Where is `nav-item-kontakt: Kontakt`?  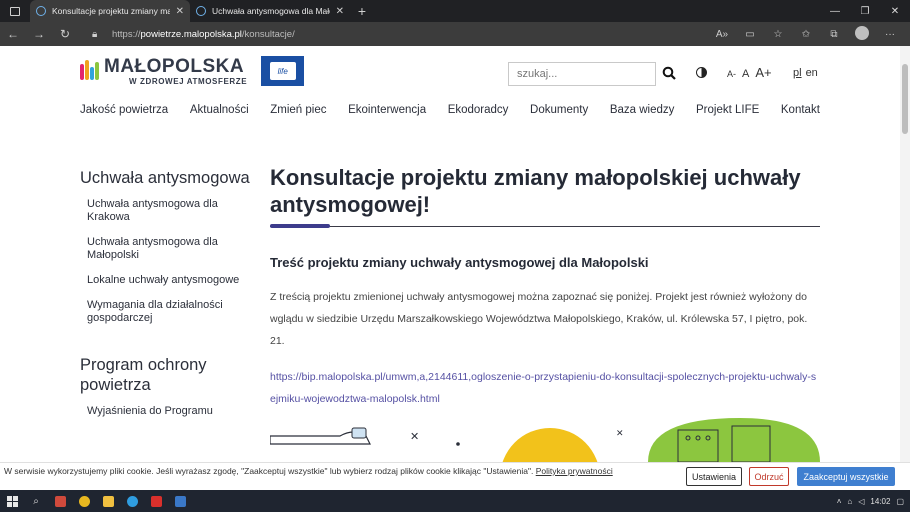
nav-item-kontakt: Kontakt is located at coordinates (800, 110).